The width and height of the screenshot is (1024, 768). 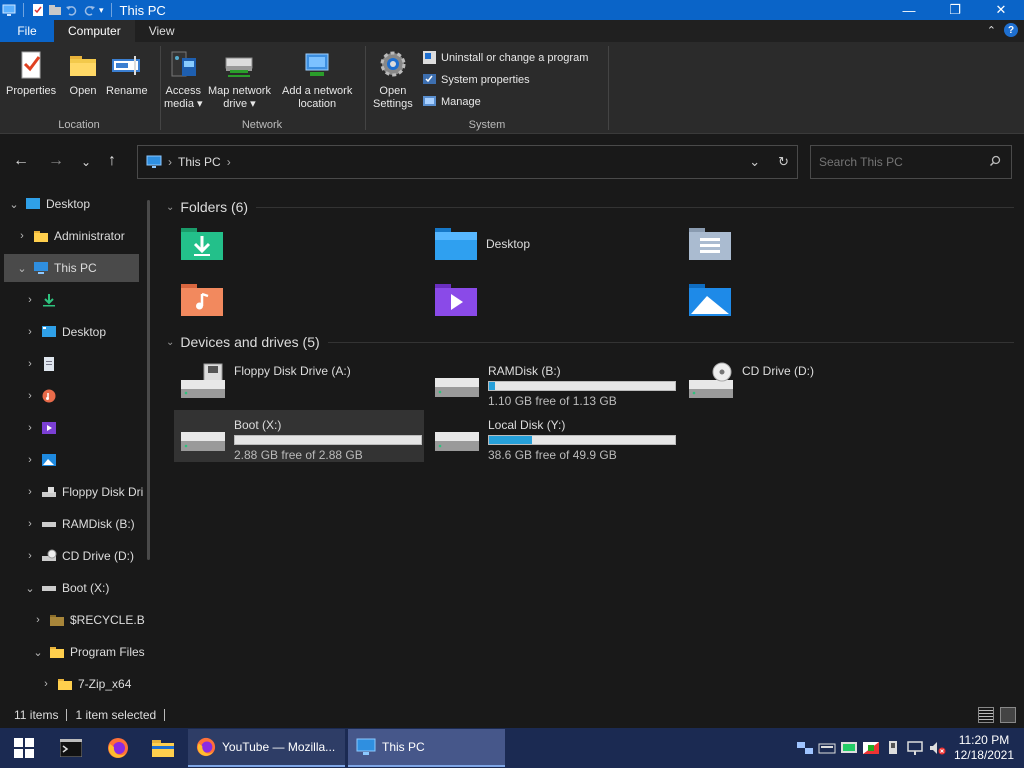 I want to click on breadcrumb-this-pc: This PC, so click(x=199, y=162).